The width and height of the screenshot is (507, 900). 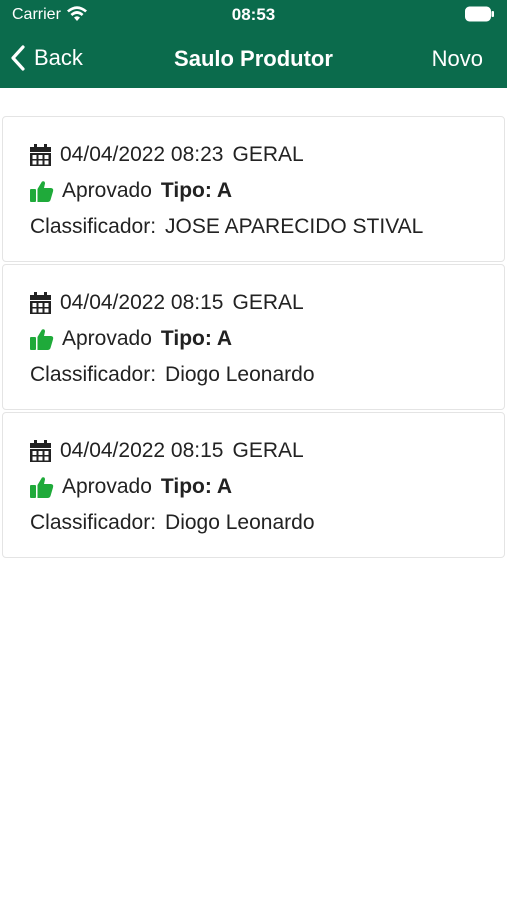 I want to click on status-time: 08:53, so click(x=253, y=14).